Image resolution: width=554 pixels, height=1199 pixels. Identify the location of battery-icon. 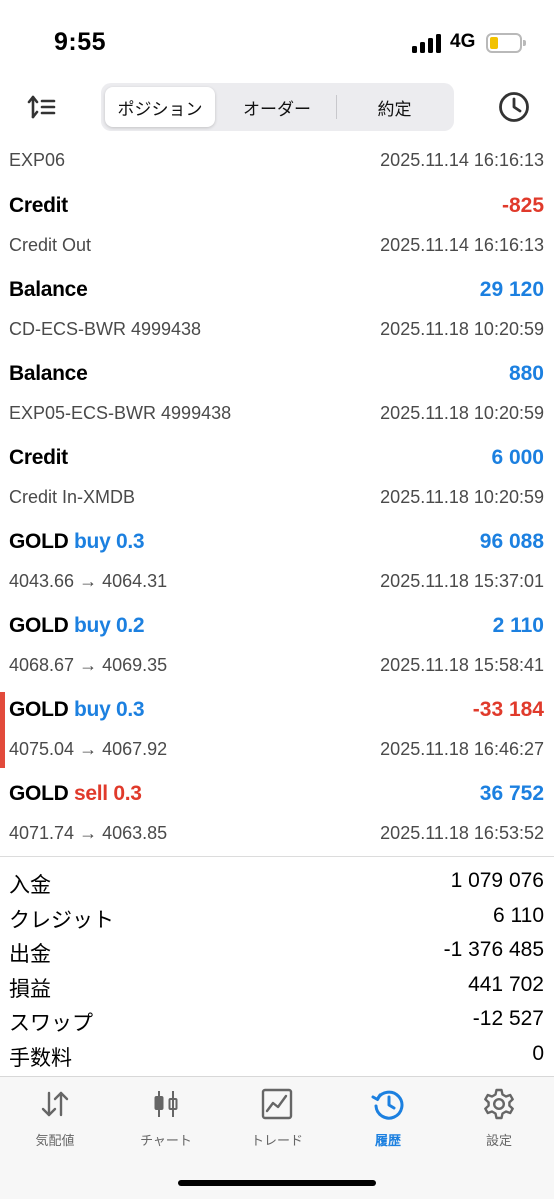
(506, 43).